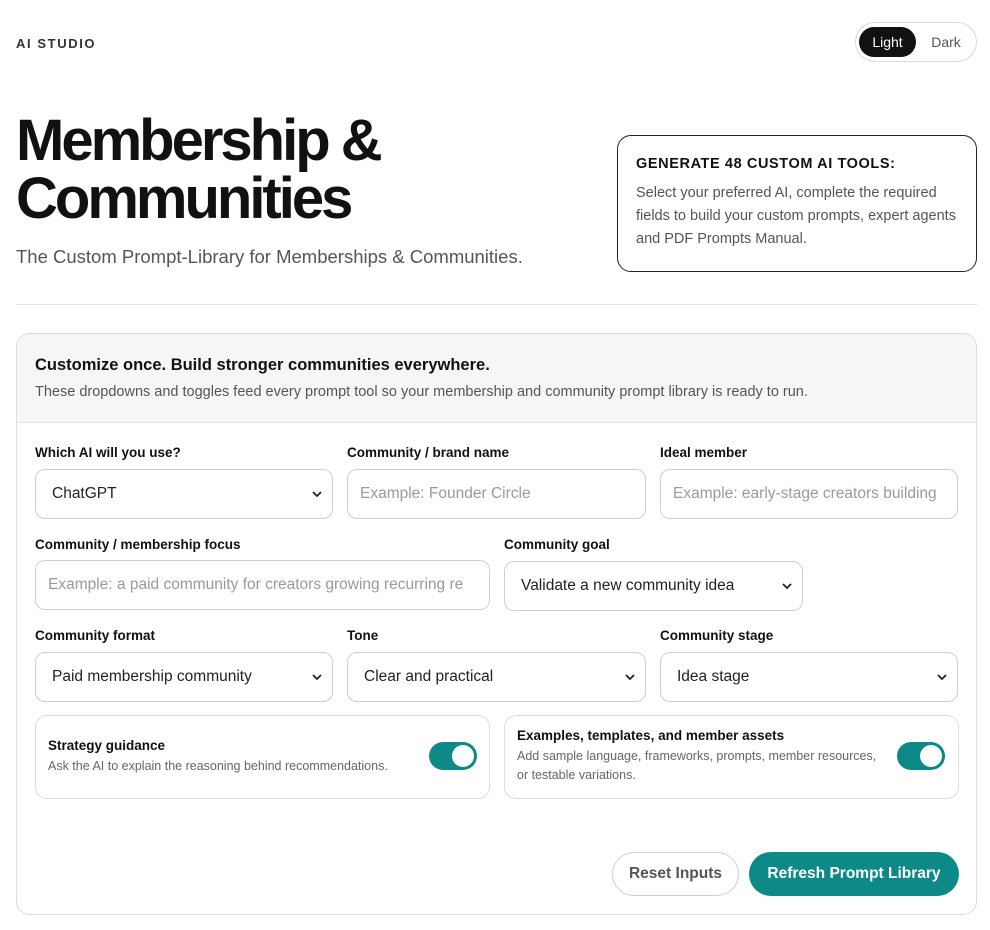 This screenshot has height=930, width=990. Describe the element at coordinates (946, 42) in the screenshot. I see `theme-dark-button: Dark` at that location.